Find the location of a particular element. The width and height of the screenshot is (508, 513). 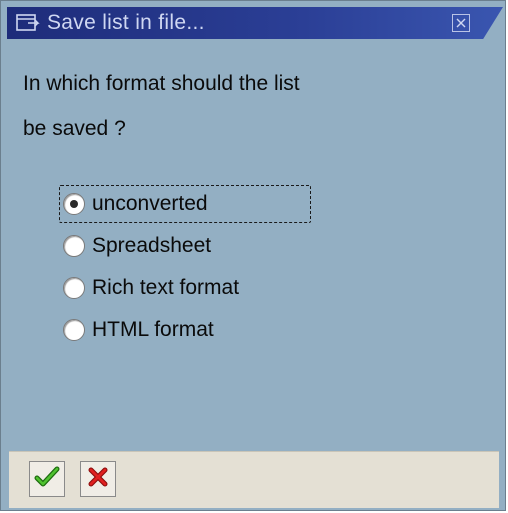

radio-option-rich-text: Rich text format is located at coordinates (185, 288).